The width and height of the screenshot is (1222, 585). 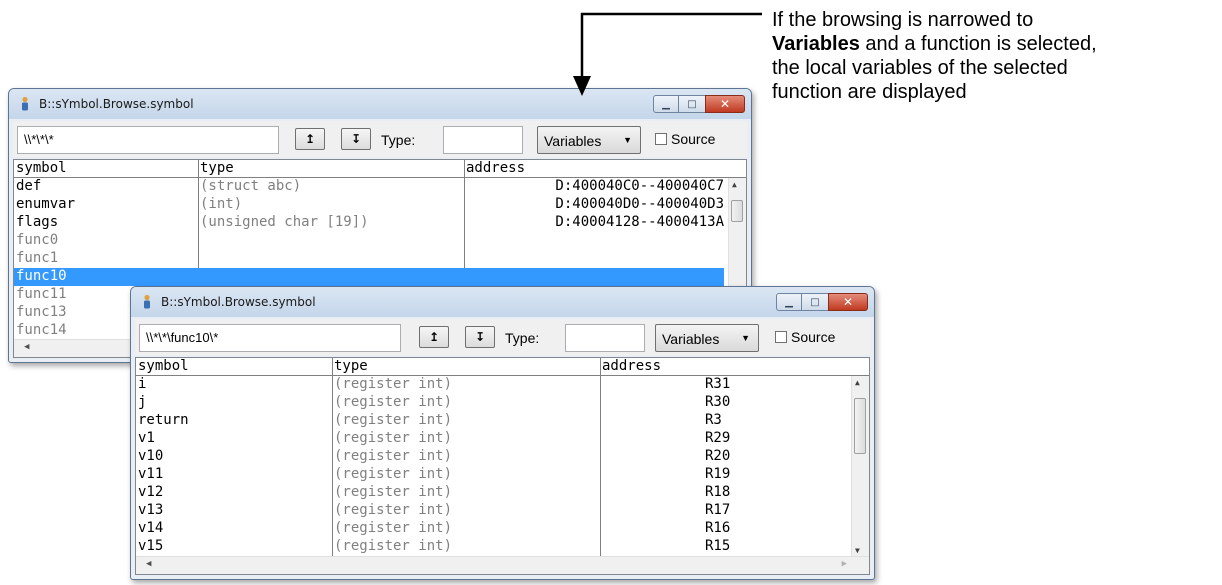 I want to click on list-item: v11 (register int) R19, so click(x=491, y=475).